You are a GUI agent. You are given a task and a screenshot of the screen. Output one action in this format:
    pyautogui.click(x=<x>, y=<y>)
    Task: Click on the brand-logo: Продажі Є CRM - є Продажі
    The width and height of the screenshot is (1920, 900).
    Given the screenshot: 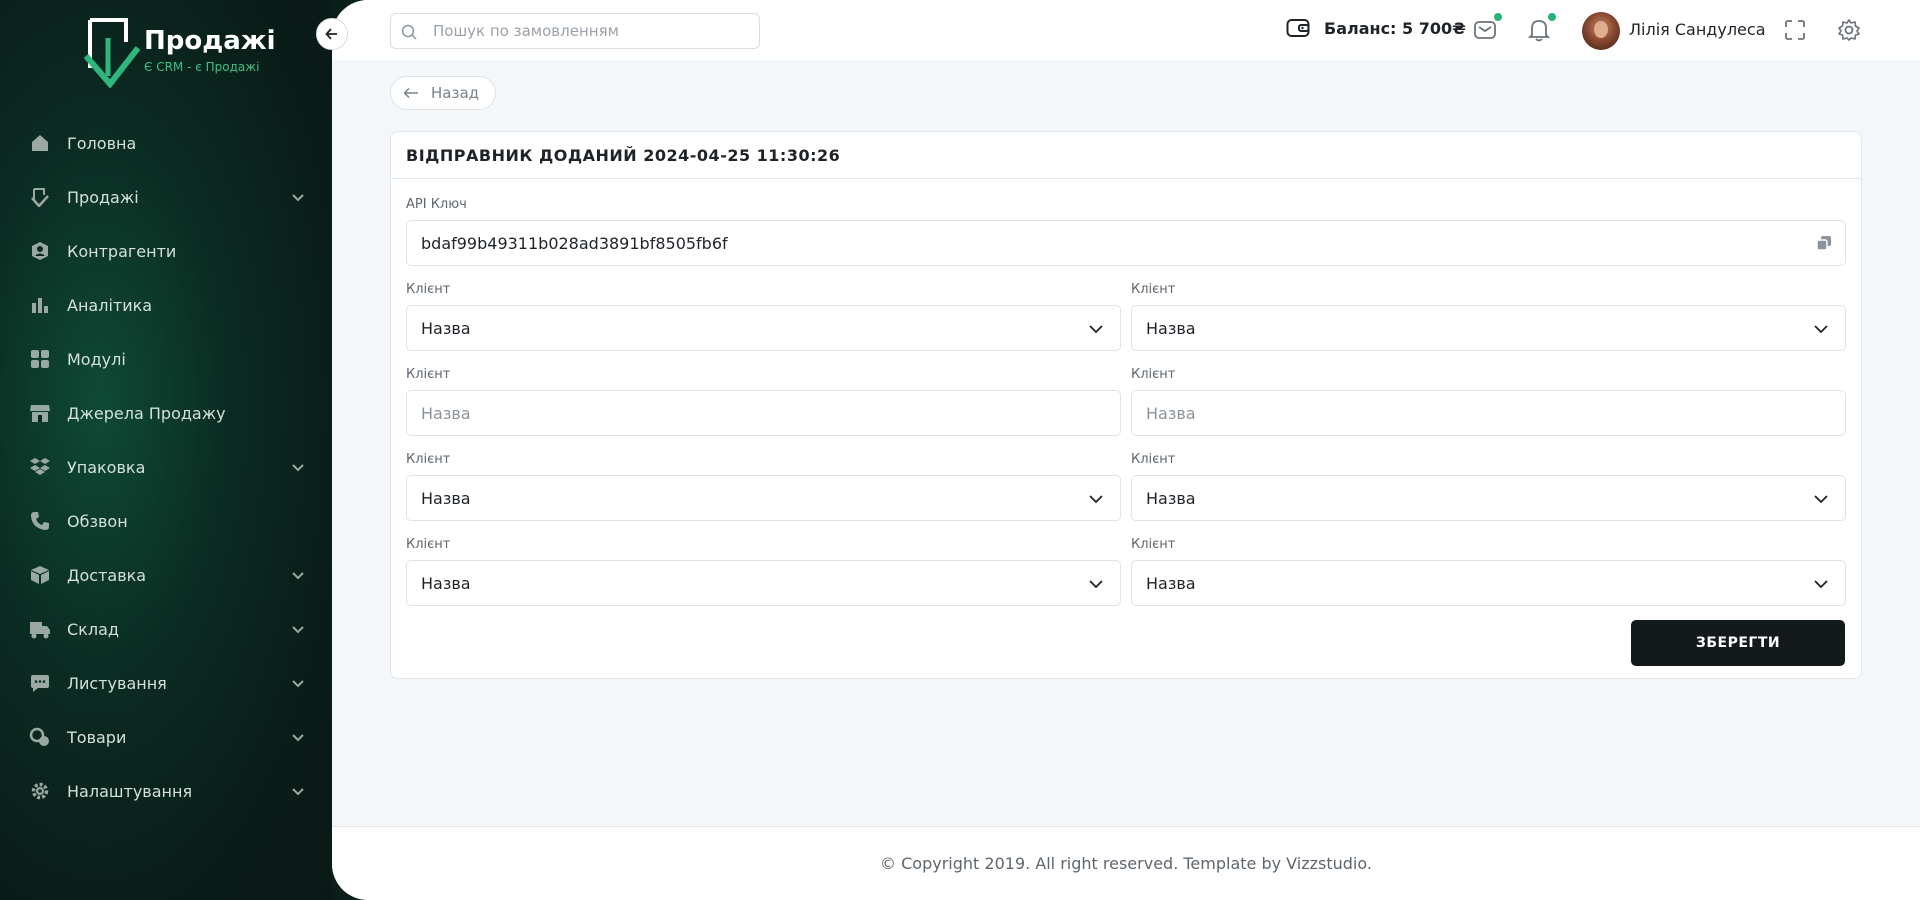 What is the action you would take?
    pyautogui.click(x=180, y=53)
    